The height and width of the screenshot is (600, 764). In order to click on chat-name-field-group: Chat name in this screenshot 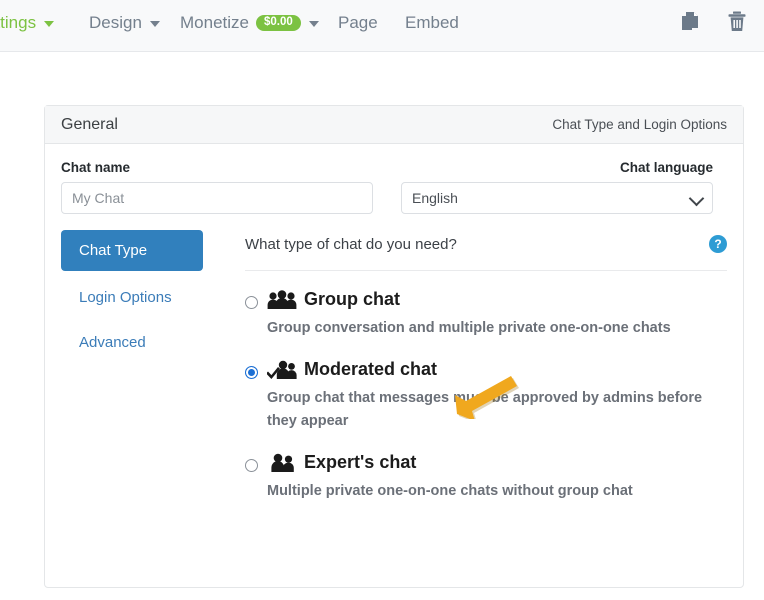, I will do `click(217, 187)`.